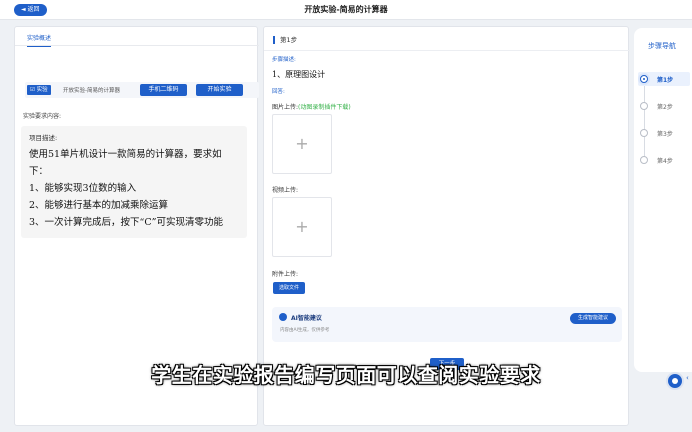 This screenshot has height=432, width=692. I want to click on start-experiment-button: 开始实验, so click(219, 90).